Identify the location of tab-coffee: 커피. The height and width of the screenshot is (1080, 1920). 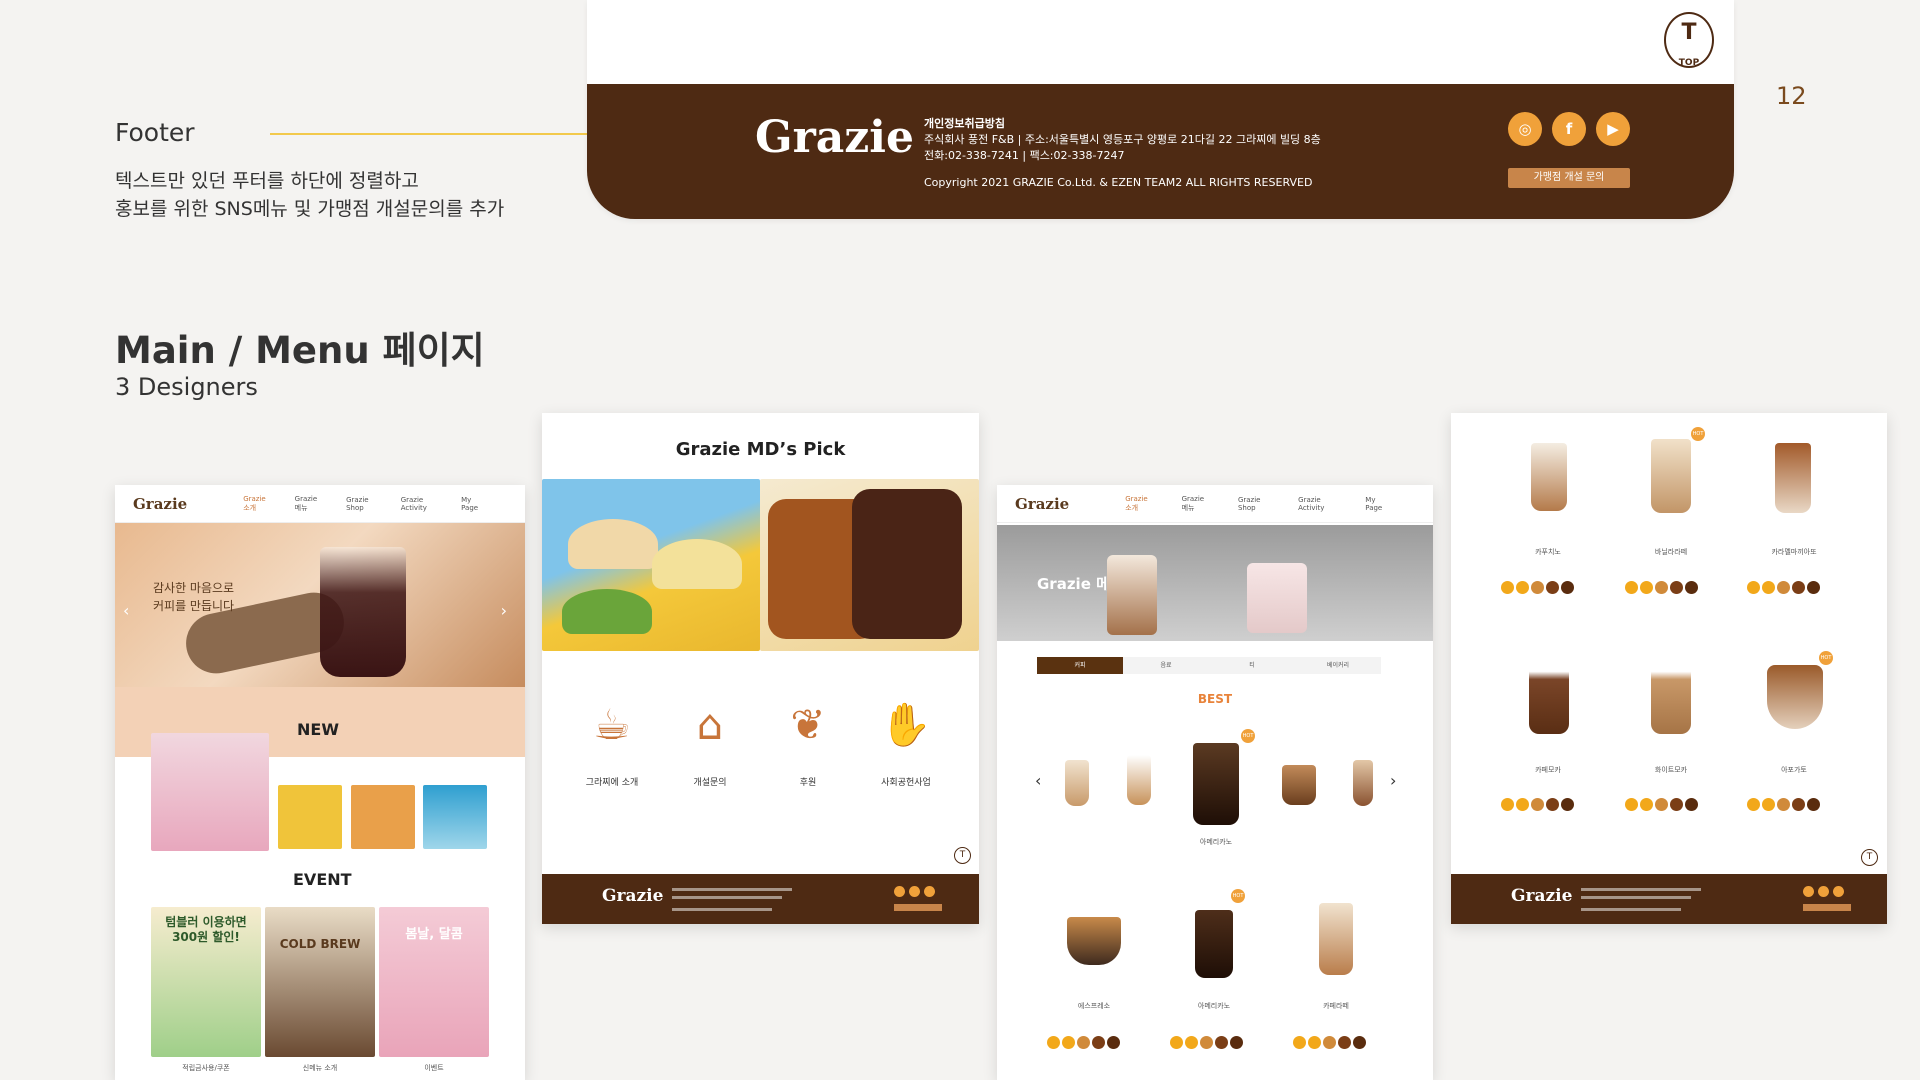
(1080, 665).